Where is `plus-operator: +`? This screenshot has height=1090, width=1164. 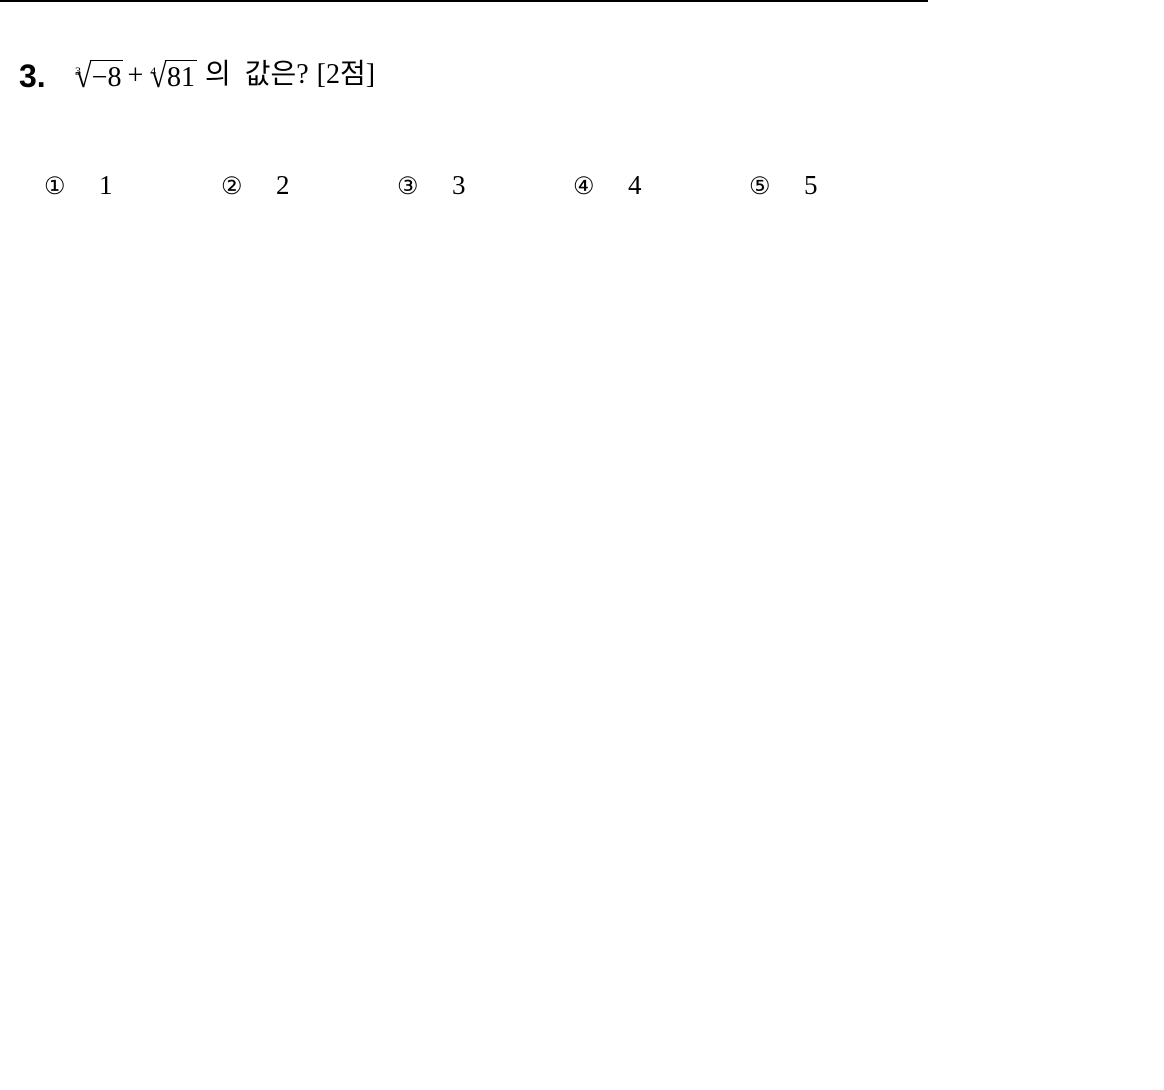
plus-operator: + is located at coordinates (135, 75).